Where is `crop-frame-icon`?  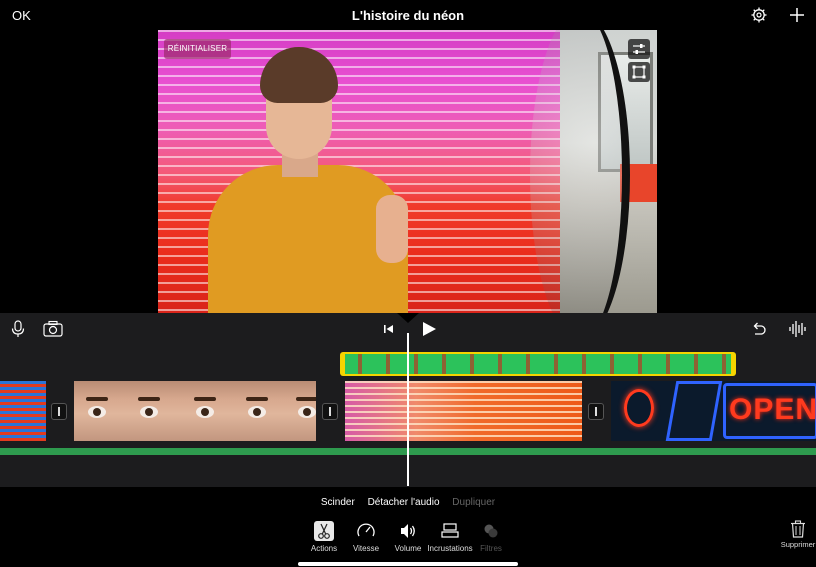
crop-frame-icon is located at coordinates (639, 72).